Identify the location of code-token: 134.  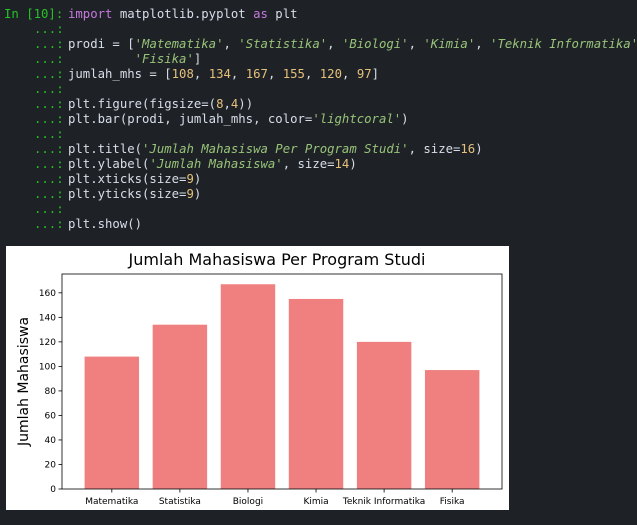
(219, 74).